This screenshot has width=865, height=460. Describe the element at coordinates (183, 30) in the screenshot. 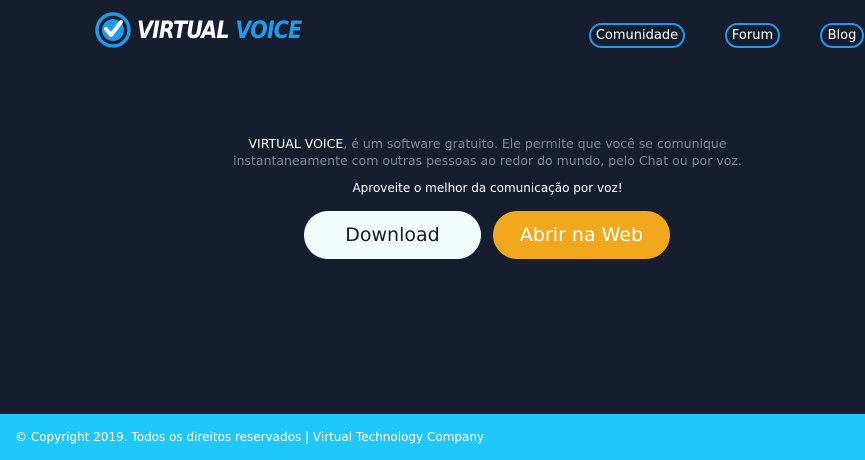

I see `logo-word-virtual: VIRTUAL` at that location.